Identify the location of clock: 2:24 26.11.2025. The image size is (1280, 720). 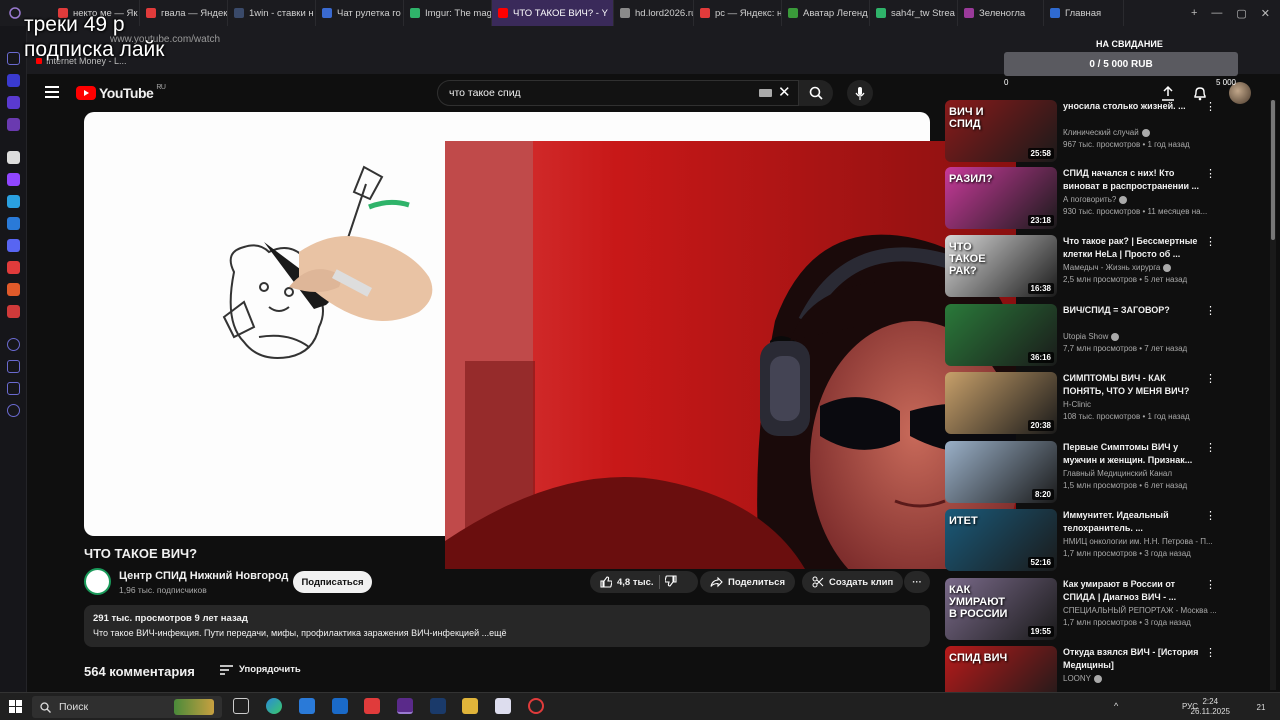
(1210, 707).